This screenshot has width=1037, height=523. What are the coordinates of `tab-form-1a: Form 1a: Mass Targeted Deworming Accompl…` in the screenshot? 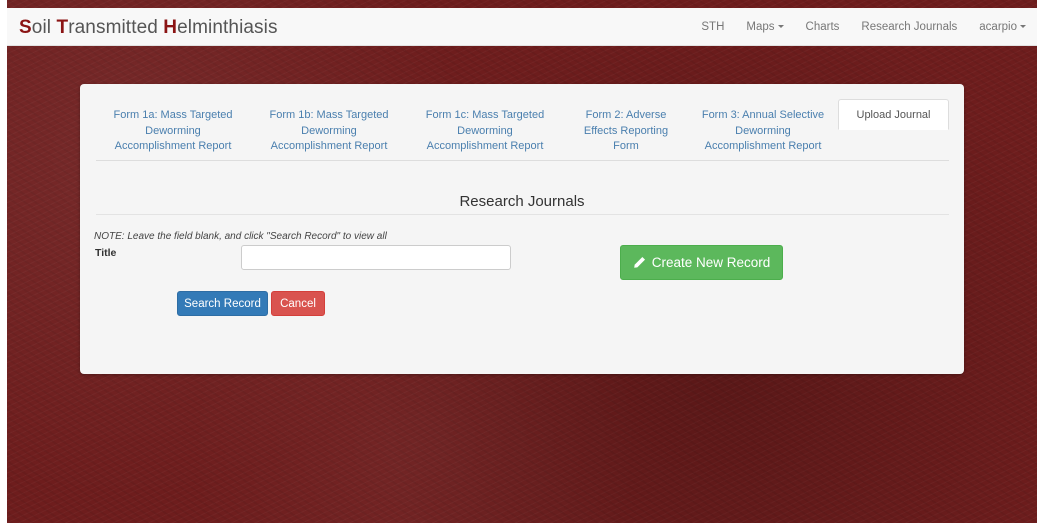 It's located at (173, 130).